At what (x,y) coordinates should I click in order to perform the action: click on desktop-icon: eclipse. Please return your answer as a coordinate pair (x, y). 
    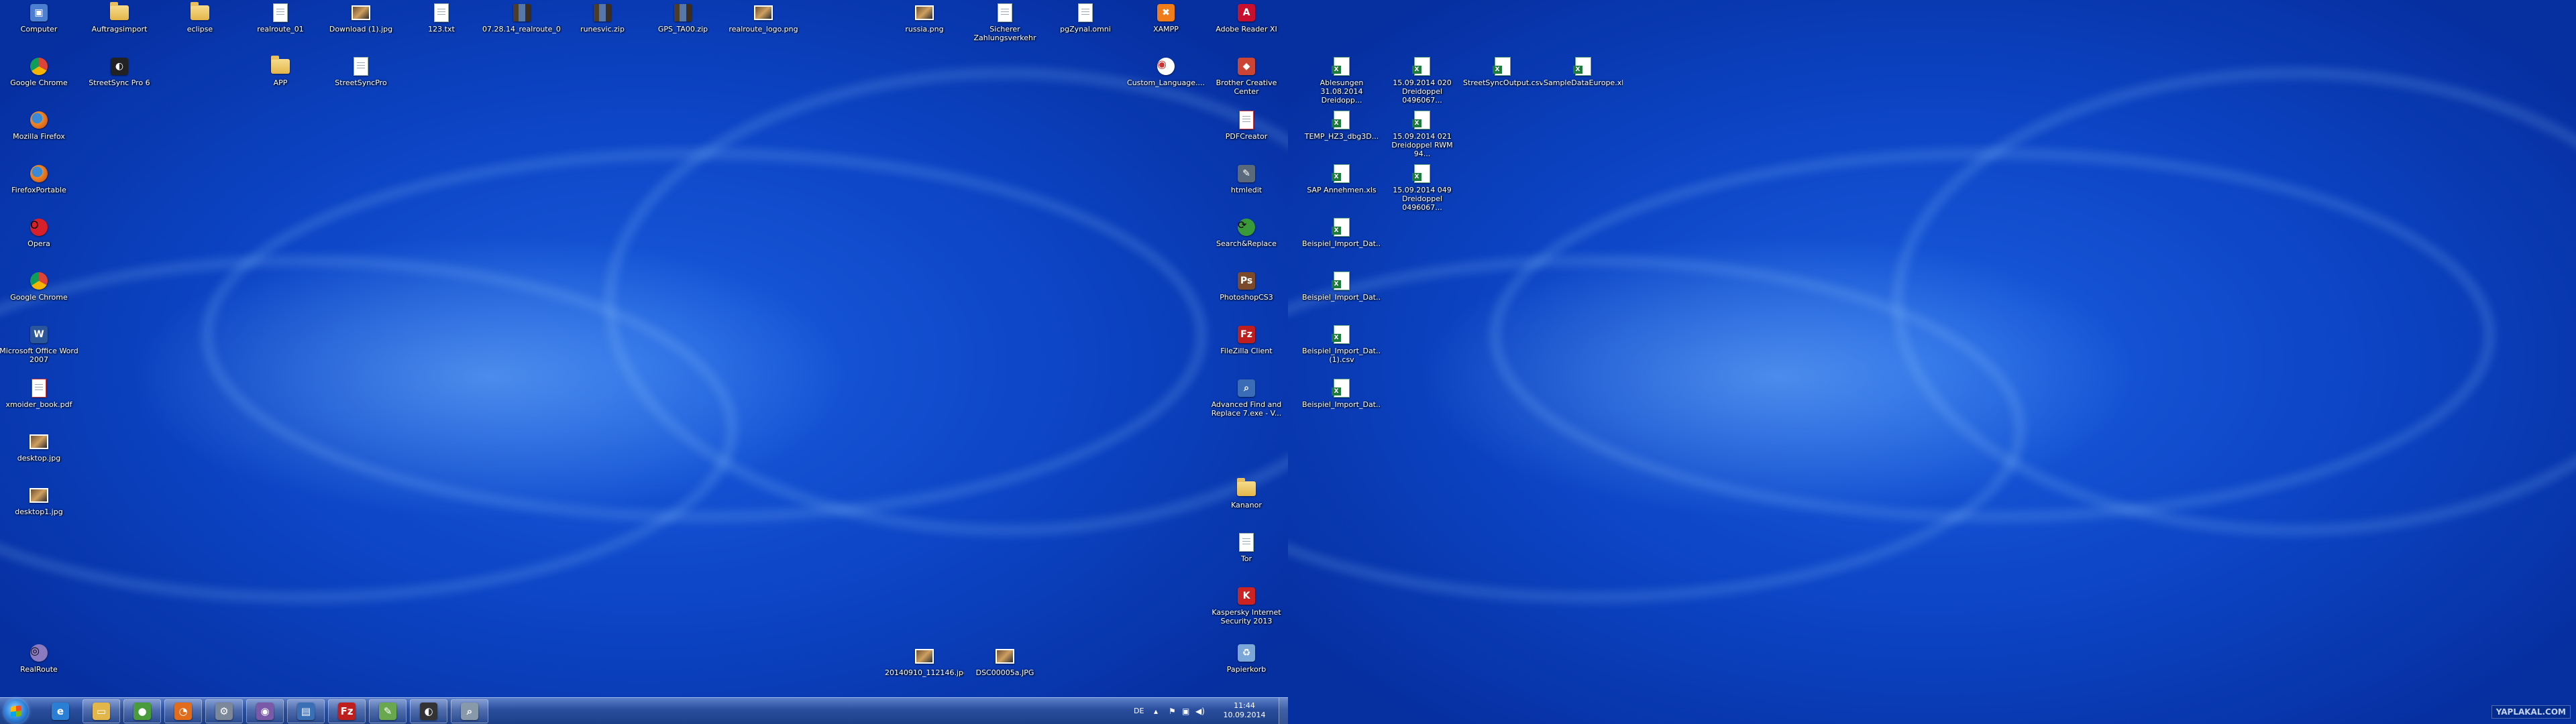
    Looking at the image, I should click on (200, 29).